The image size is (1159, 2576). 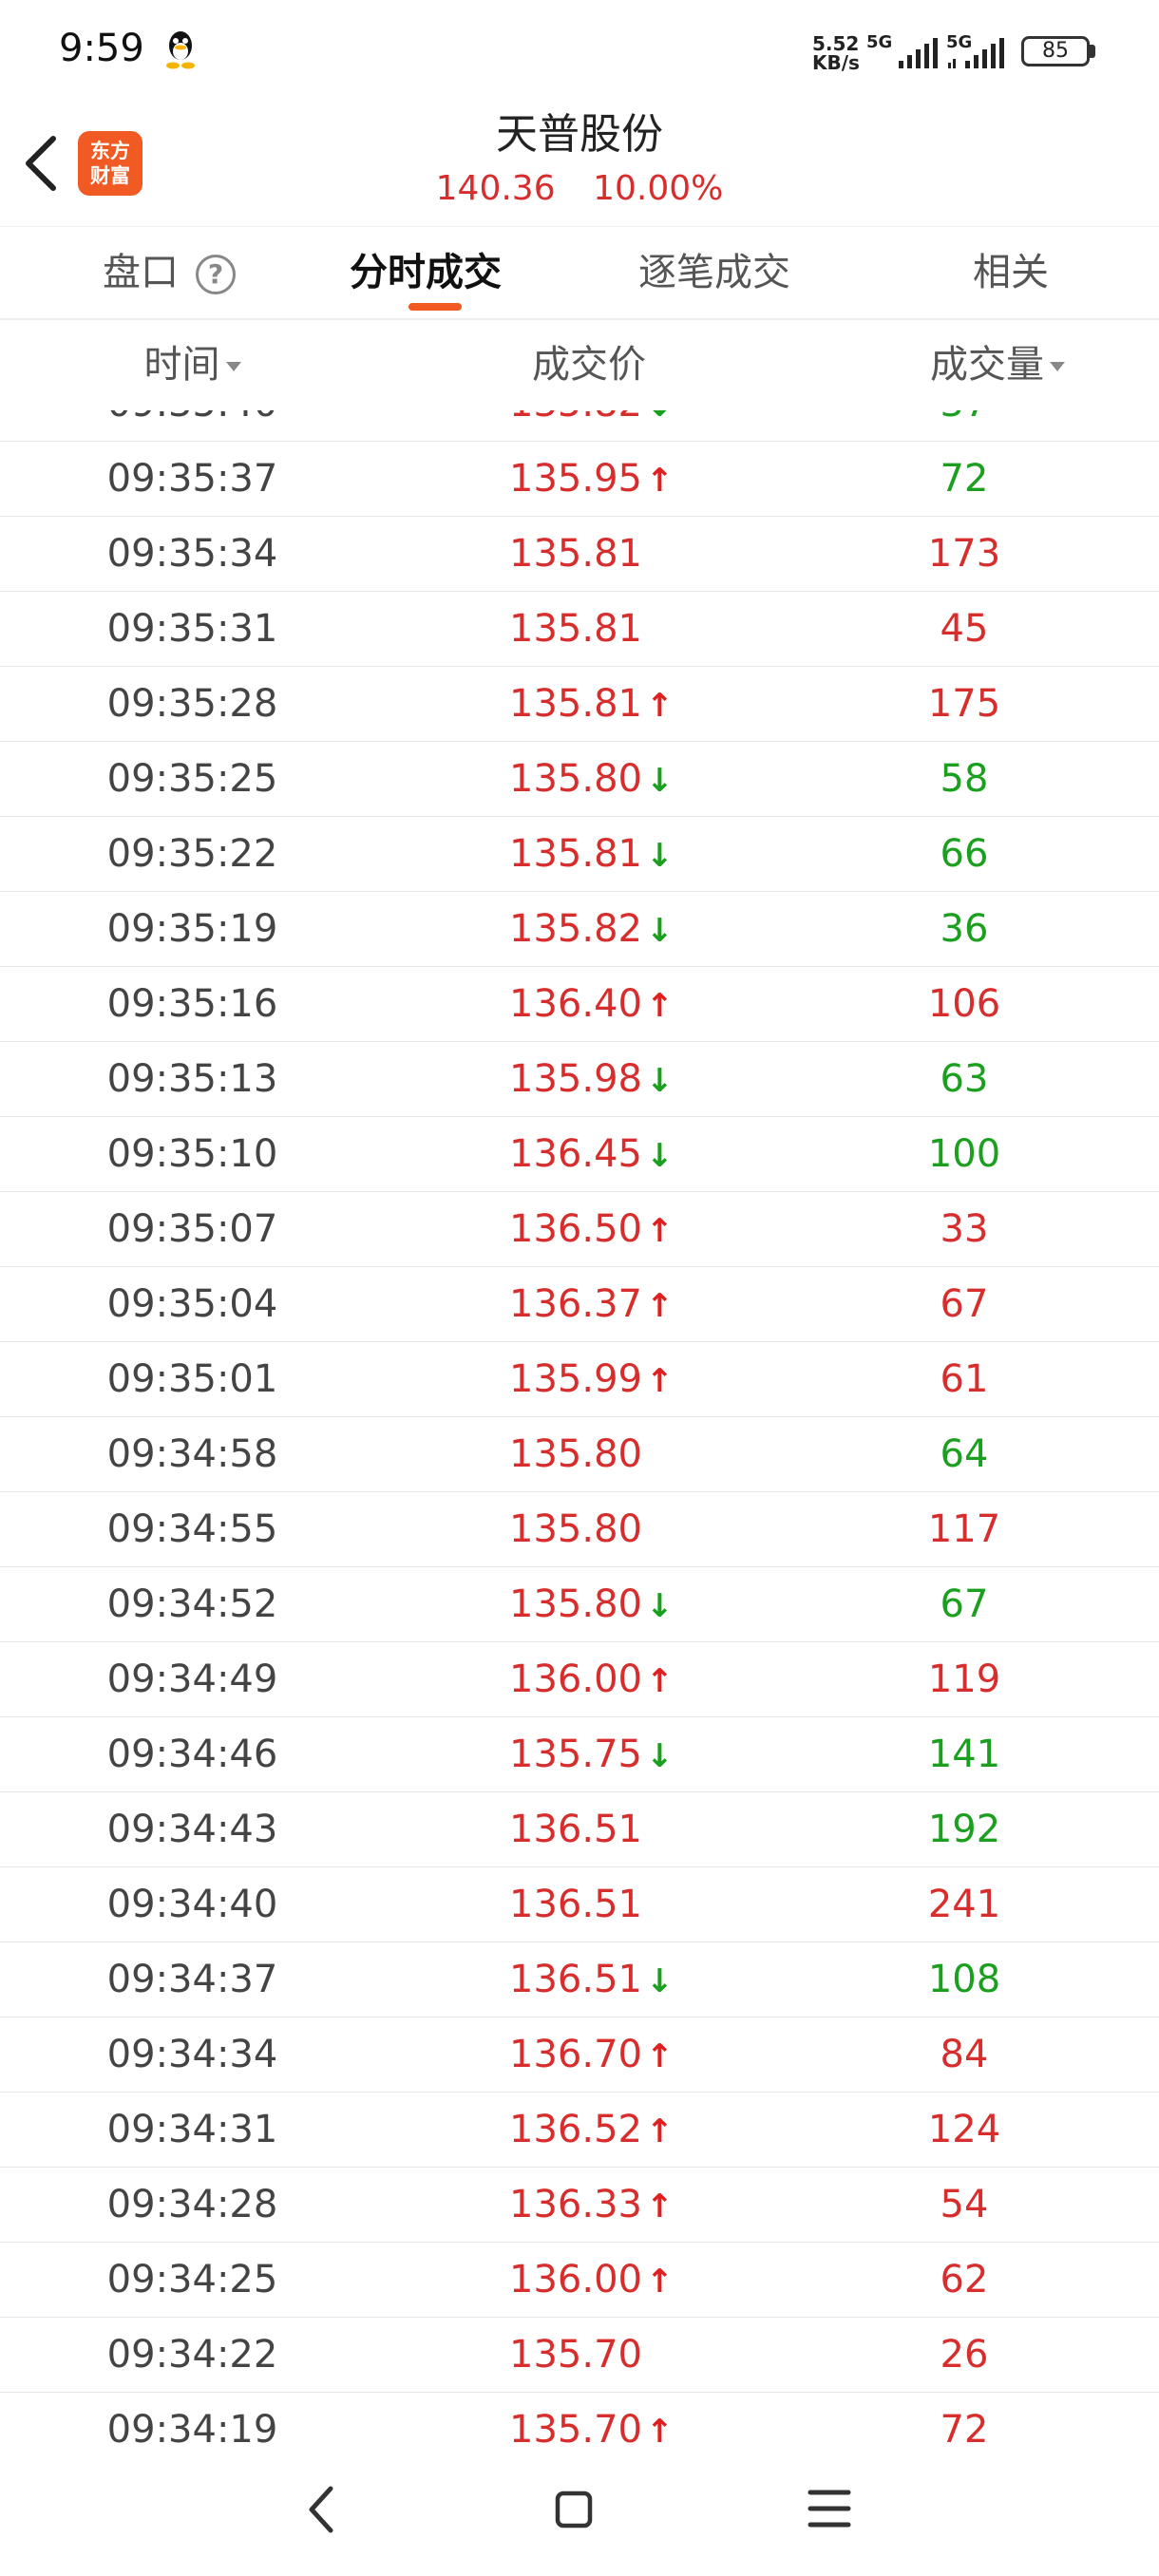 I want to click on trade-row: 09:35:07 136.50 ↑ 33, so click(x=579, y=1229).